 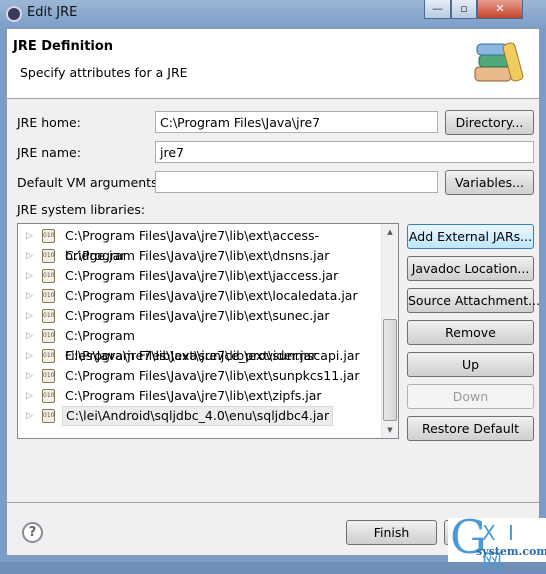 I want to click on scroll-thumb, so click(x=390, y=370).